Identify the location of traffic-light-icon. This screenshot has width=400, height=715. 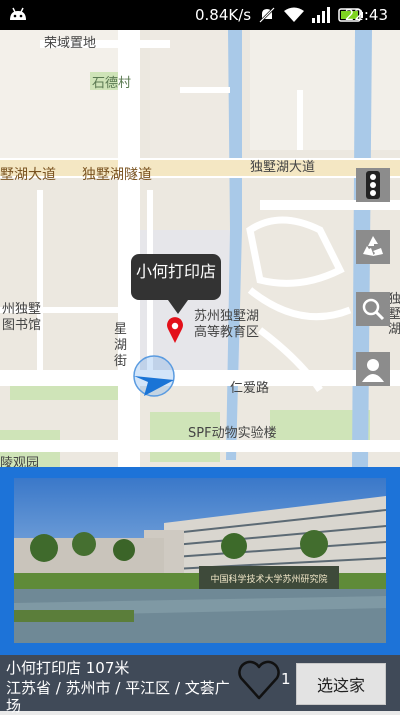
(373, 185).